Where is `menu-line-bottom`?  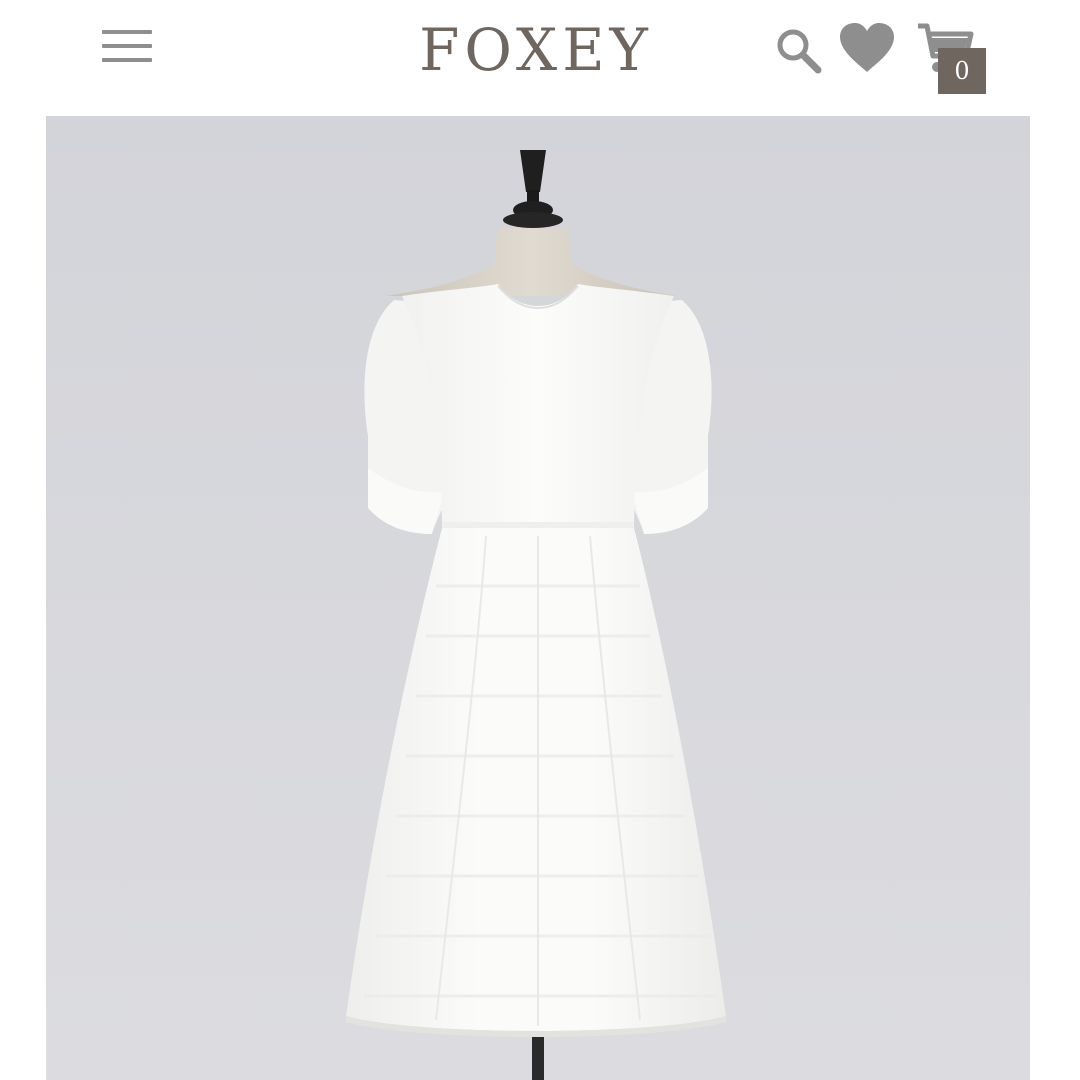 menu-line-bottom is located at coordinates (127, 60).